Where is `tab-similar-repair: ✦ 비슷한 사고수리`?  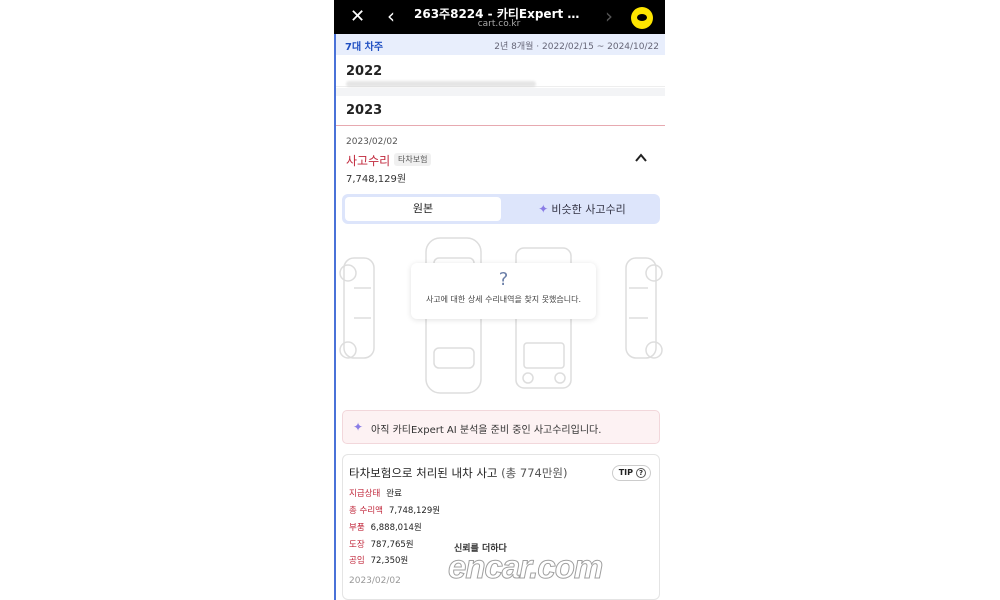 tab-similar-repair: ✦ 비슷한 사고수리 is located at coordinates (582, 209).